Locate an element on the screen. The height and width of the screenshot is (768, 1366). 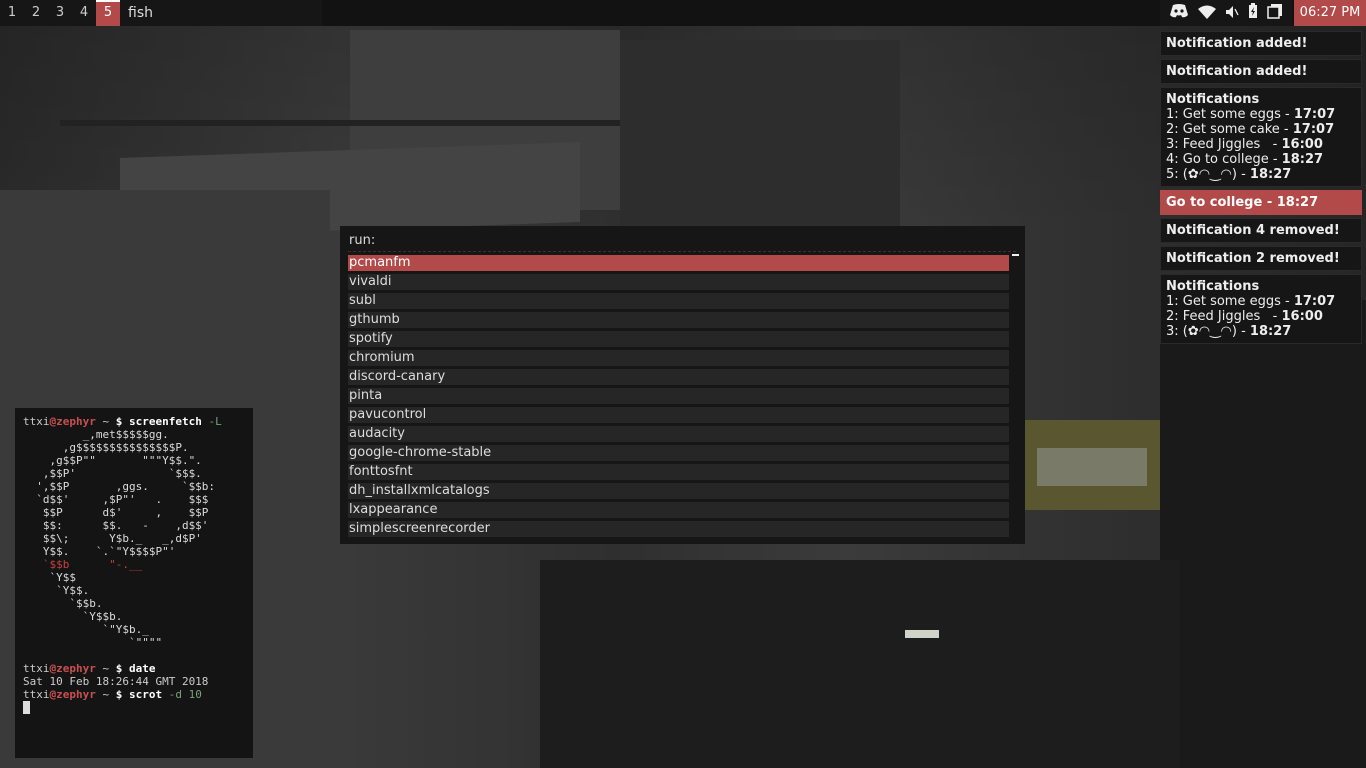
prompt-line: ttxi@zephyr ~ $ screenfetch -L is located at coordinates (122, 421).